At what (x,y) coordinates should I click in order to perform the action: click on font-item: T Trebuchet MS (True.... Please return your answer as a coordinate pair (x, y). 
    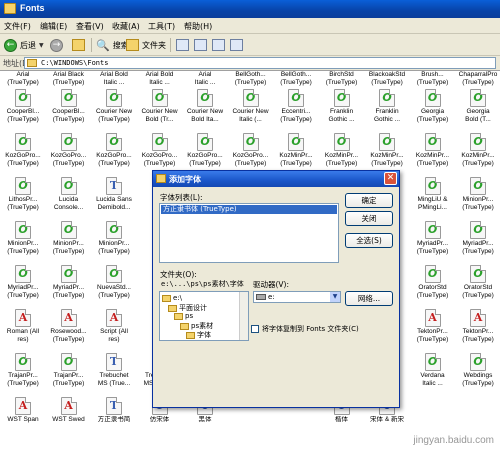
    Looking at the image, I should click on (114, 374).